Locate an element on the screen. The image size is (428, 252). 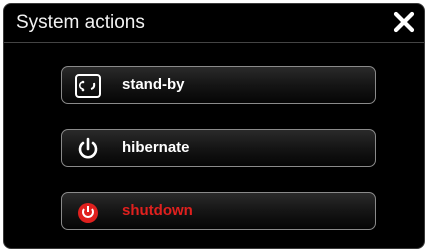
power-icon is located at coordinates (88, 149).